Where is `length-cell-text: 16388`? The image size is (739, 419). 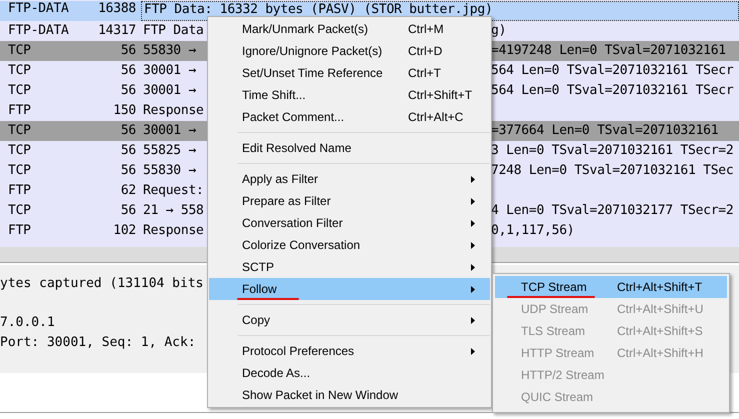
length-cell-text: 16388 is located at coordinates (116, 8).